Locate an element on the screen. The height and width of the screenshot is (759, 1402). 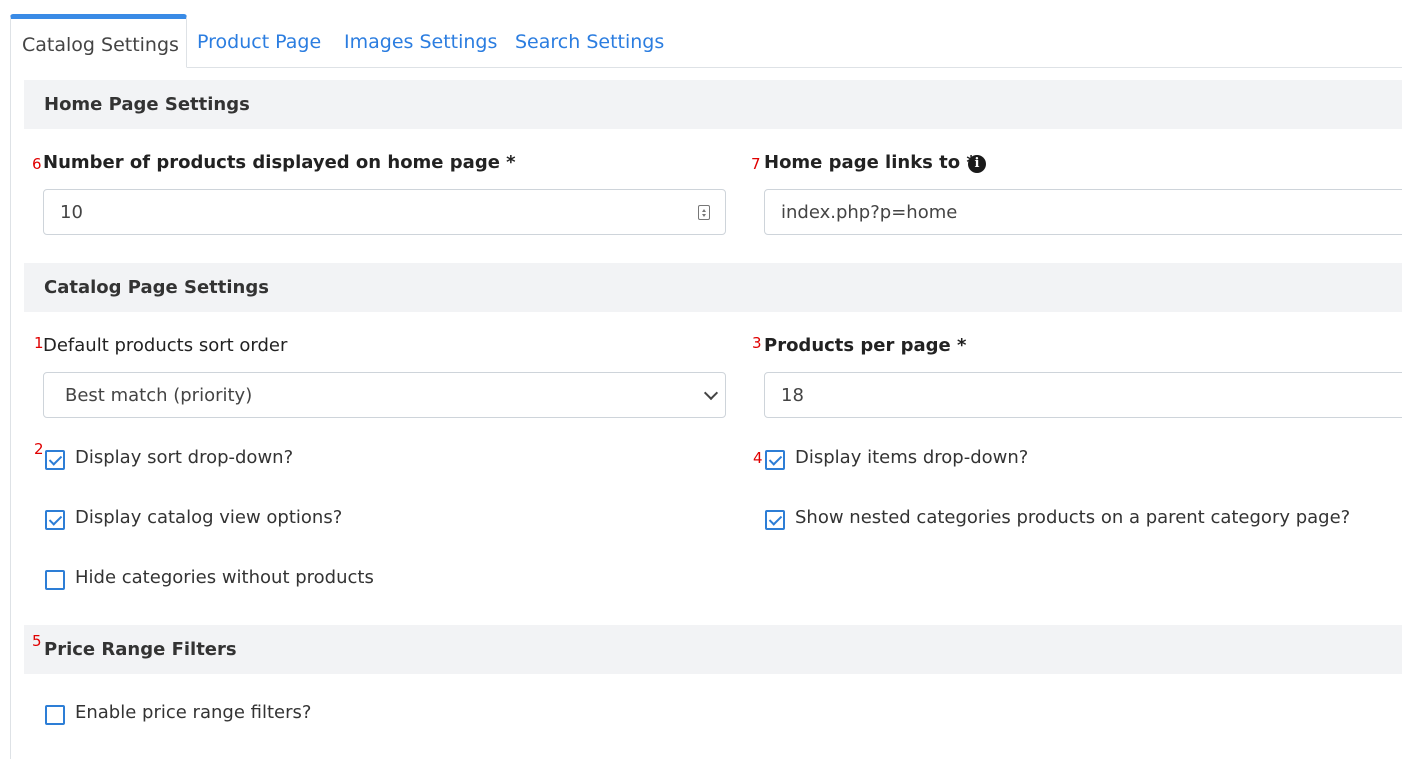
marker-2: 2 is located at coordinates (39, 449).